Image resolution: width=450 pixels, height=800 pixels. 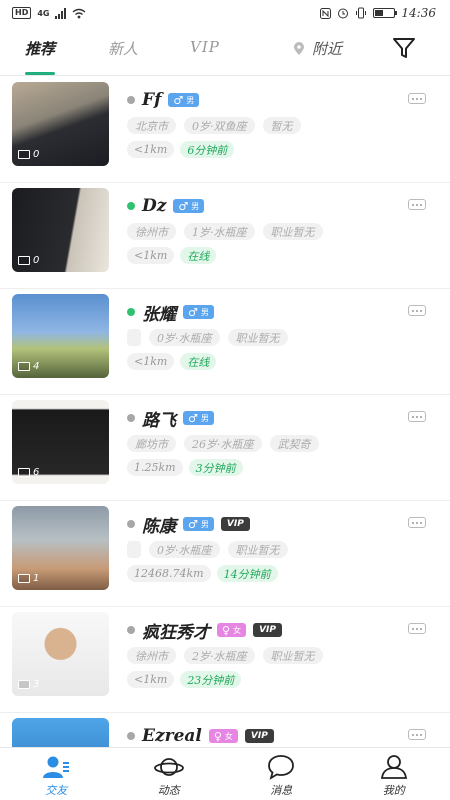 I want to click on wifi-icon, so click(x=79, y=13).